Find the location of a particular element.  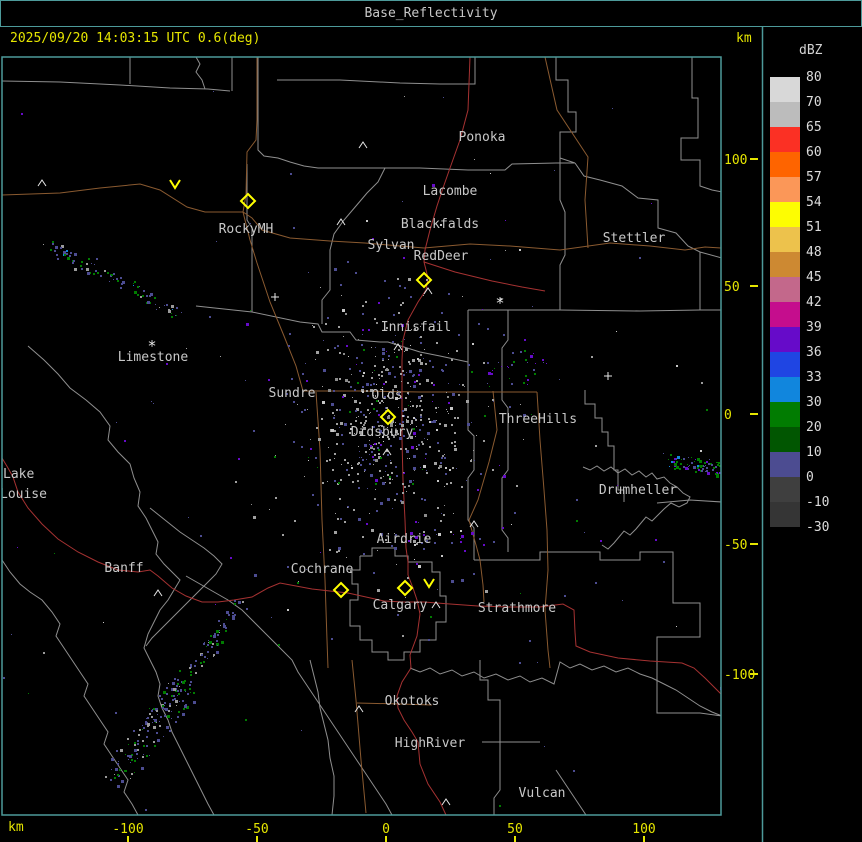

colorbar-label-65: 65 is located at coordinates (814, 127).